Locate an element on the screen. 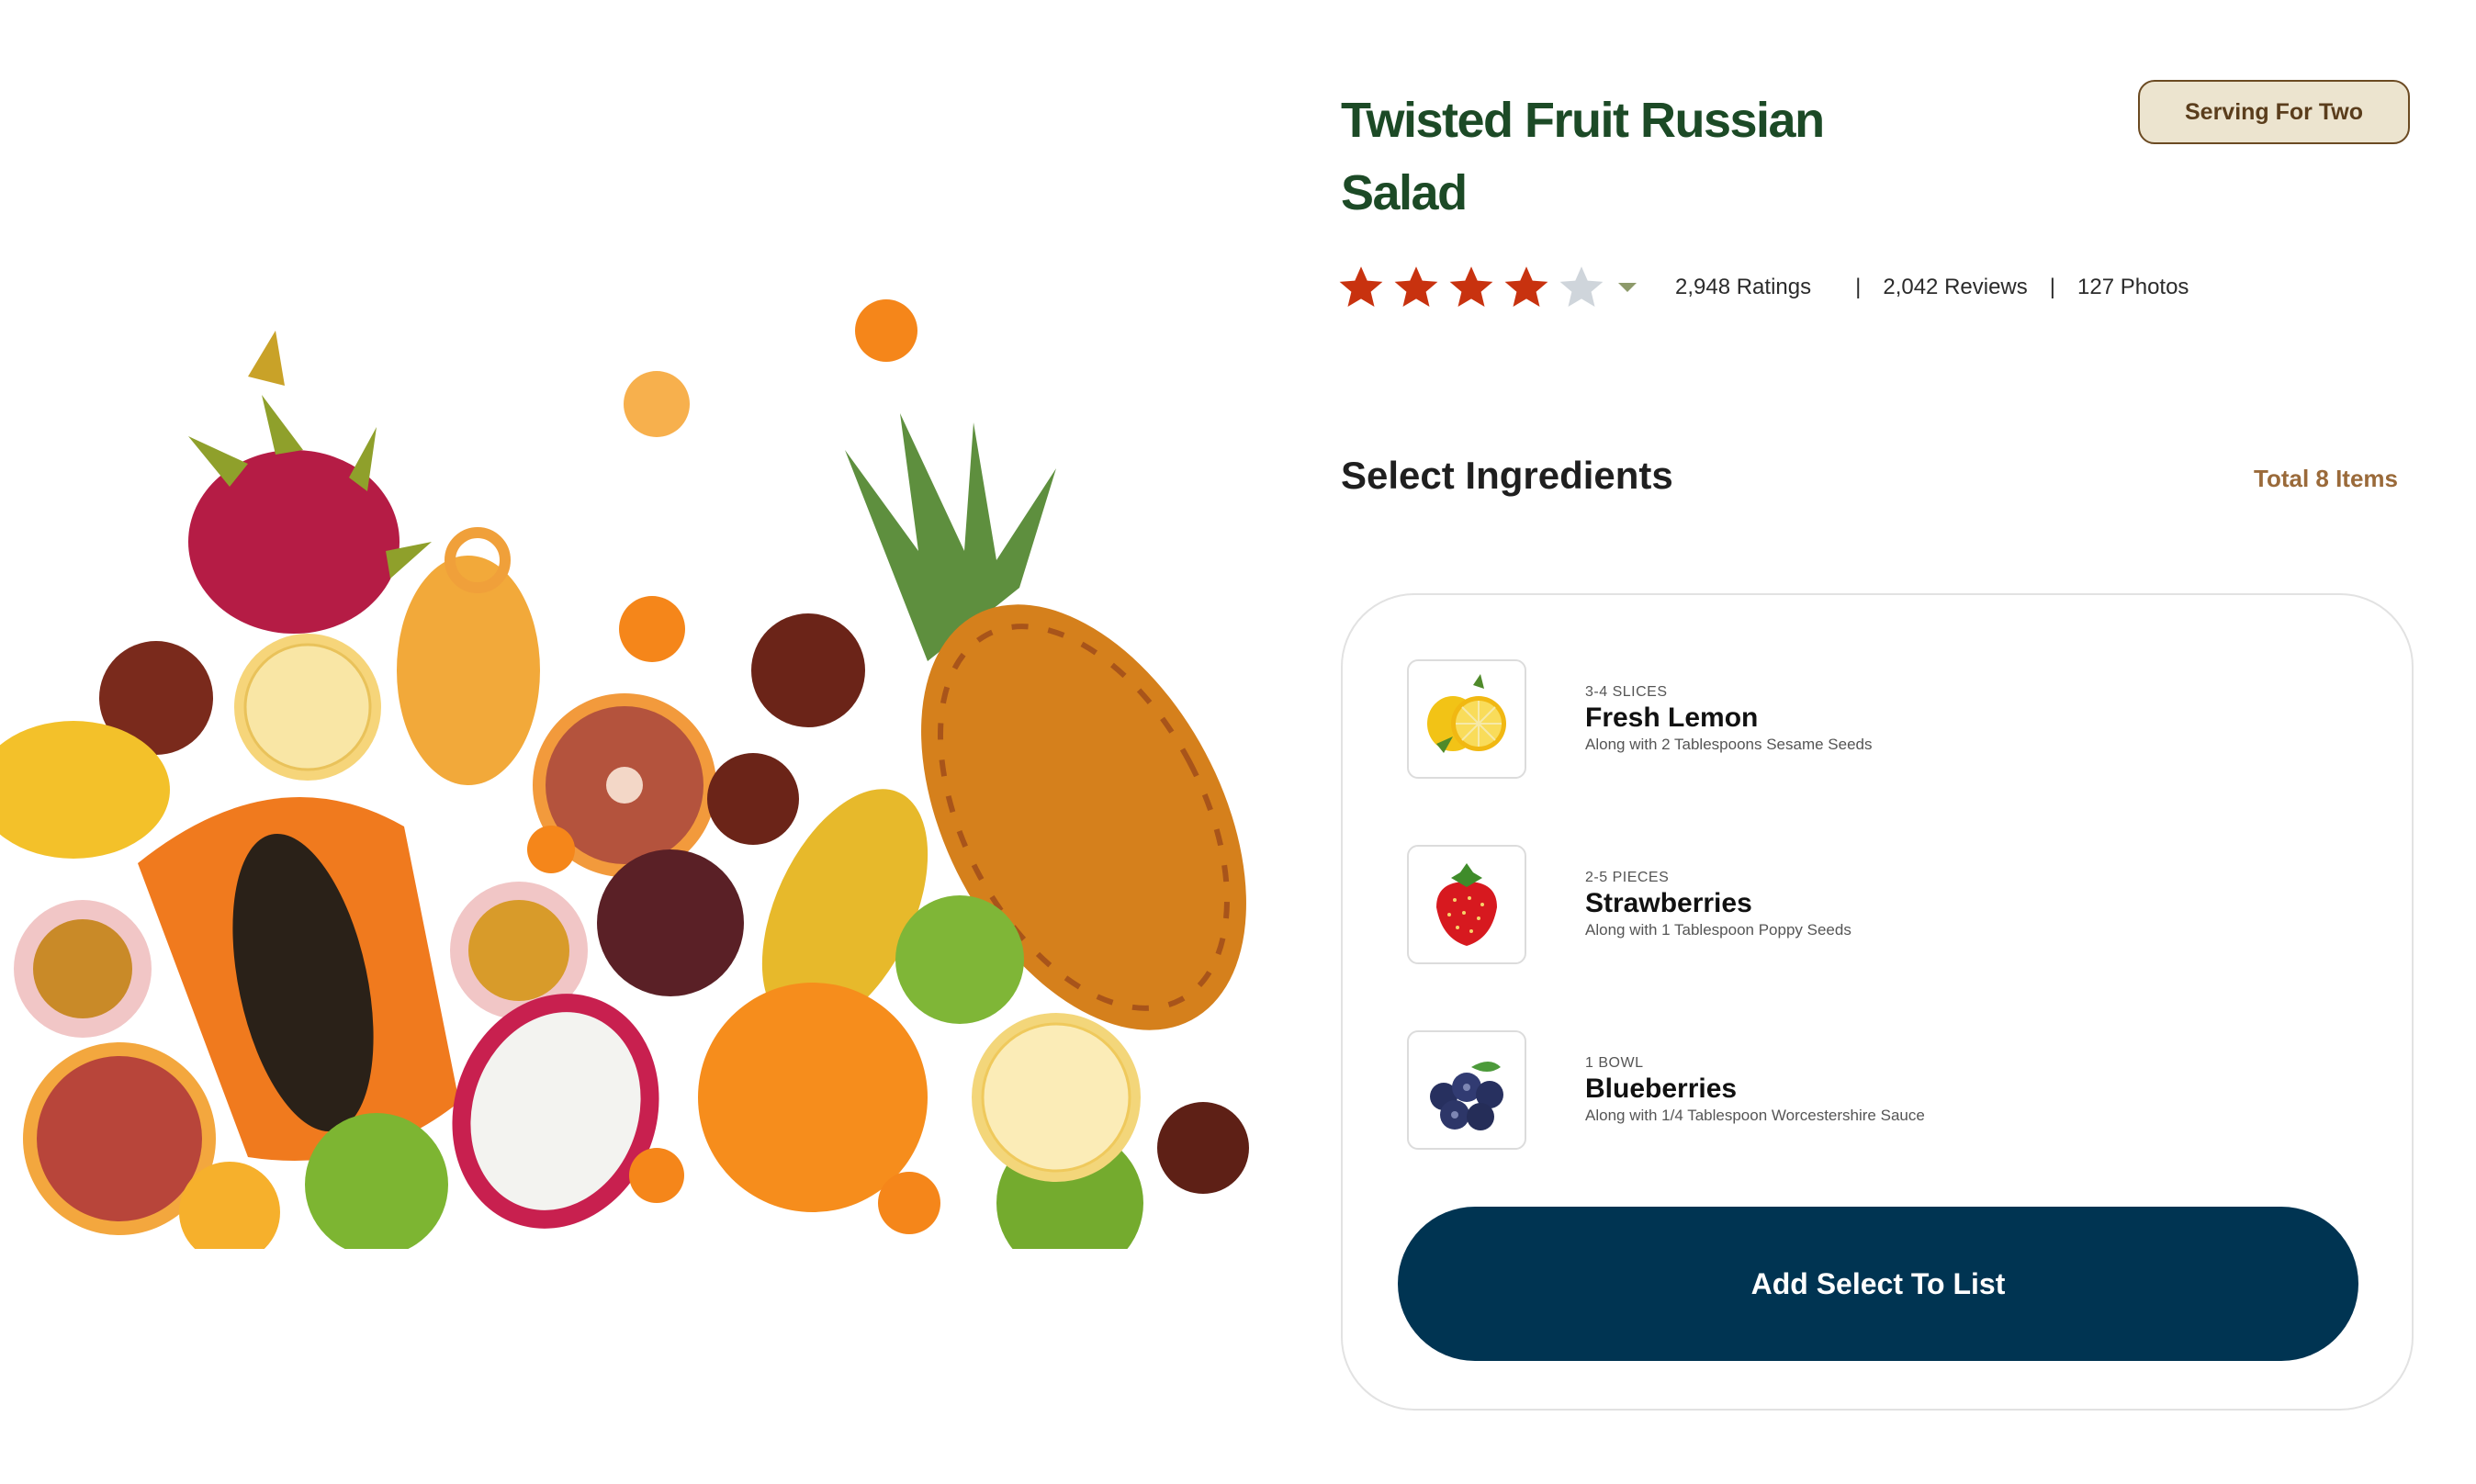  star-rating is located at coordinates (1506, 287).